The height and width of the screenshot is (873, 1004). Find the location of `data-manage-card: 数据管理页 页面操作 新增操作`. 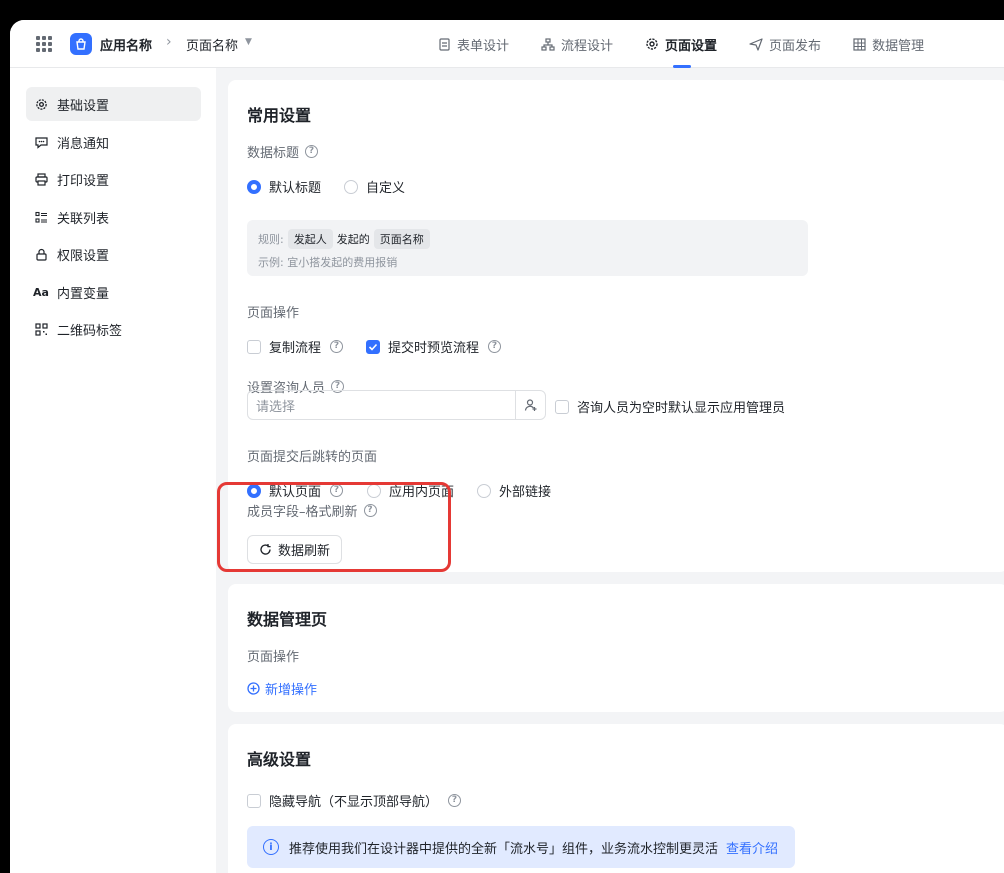

data-manage-card: 数据管理页 页面操作 新增操作 is located at coordinates (616, 648).